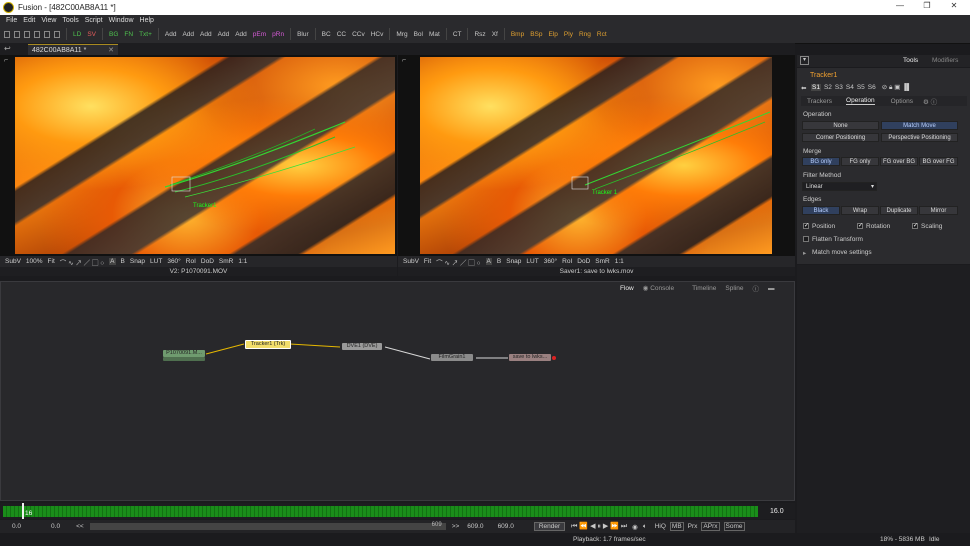 The height and width of the screenshot is (546, 970). Describe the element at coordinates (872, 87) in the screenshot. I see `slot-s6: S6` at that location.